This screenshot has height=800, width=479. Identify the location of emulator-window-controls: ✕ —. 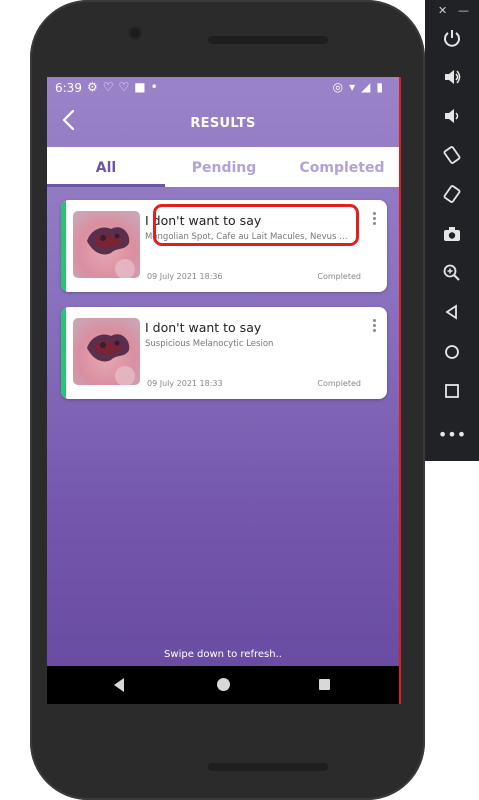
(452, 12).